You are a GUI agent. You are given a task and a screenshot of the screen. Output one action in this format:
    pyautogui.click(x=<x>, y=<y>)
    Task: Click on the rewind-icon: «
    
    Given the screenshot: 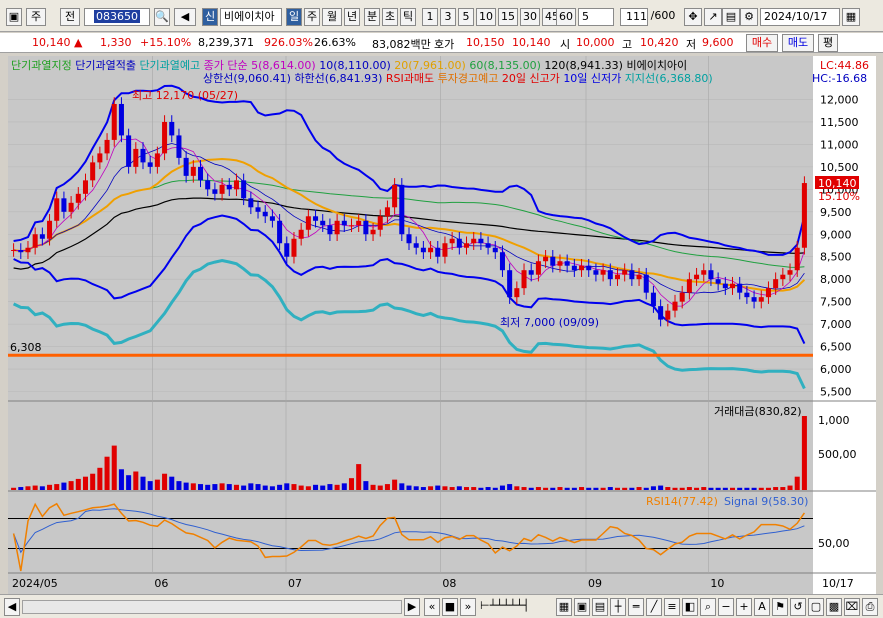 What is the action you would take?
    pyautogui.click(x=432, y=607)
    